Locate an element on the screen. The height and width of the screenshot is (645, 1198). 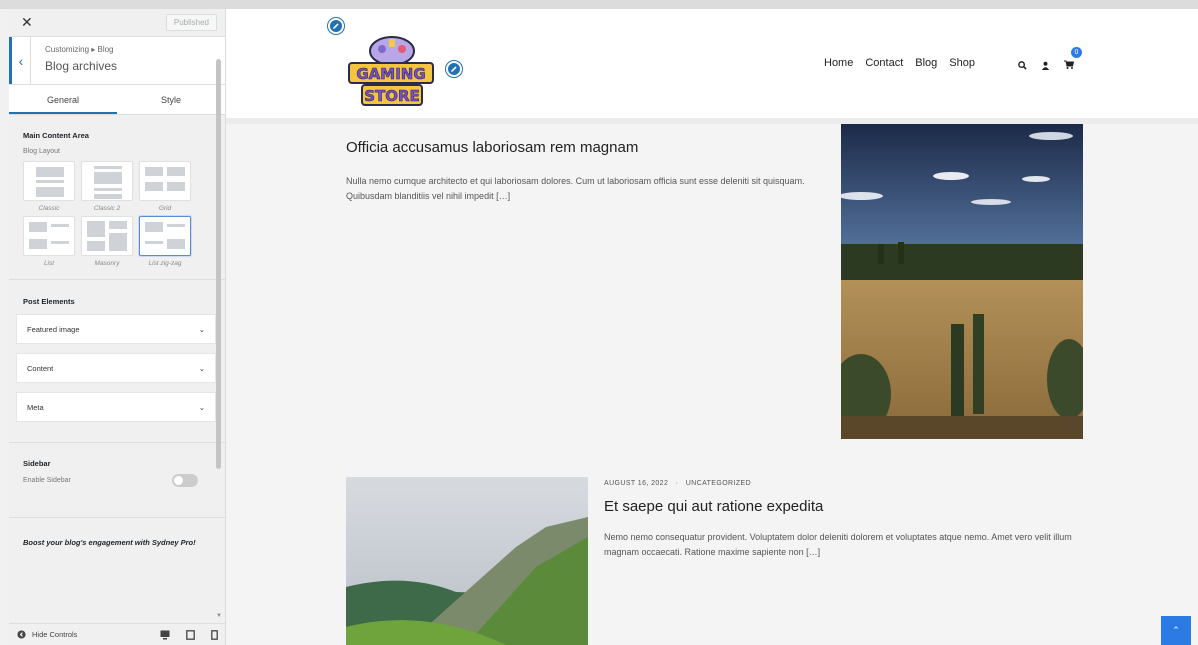
layout-option-masonry: Masonry is located at coordinates (107, 241).